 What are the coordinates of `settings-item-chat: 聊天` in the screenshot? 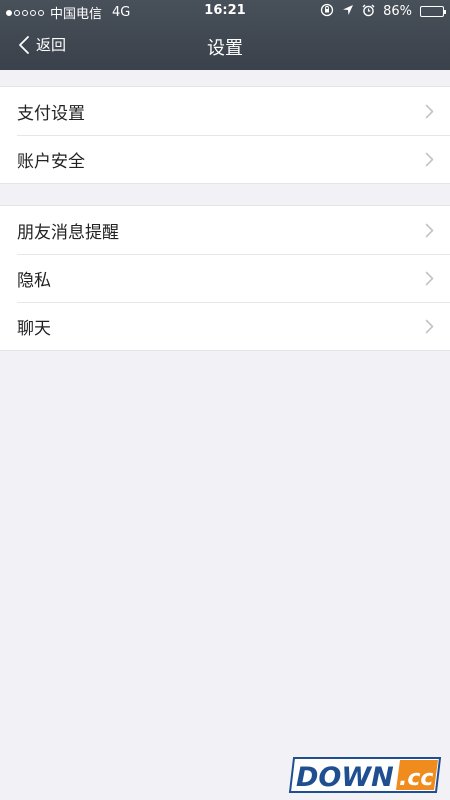 It's located at (225, 326).